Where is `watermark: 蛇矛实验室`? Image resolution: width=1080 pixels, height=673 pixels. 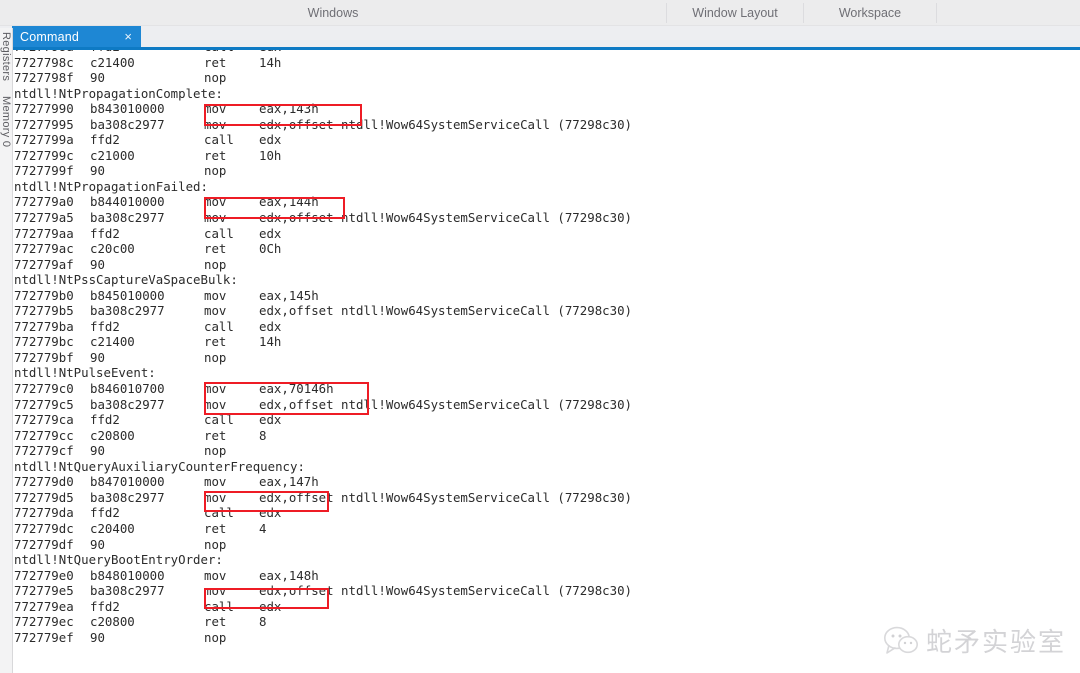
watermark: 蛇矛实验室 is located at coordinates (974, 640).